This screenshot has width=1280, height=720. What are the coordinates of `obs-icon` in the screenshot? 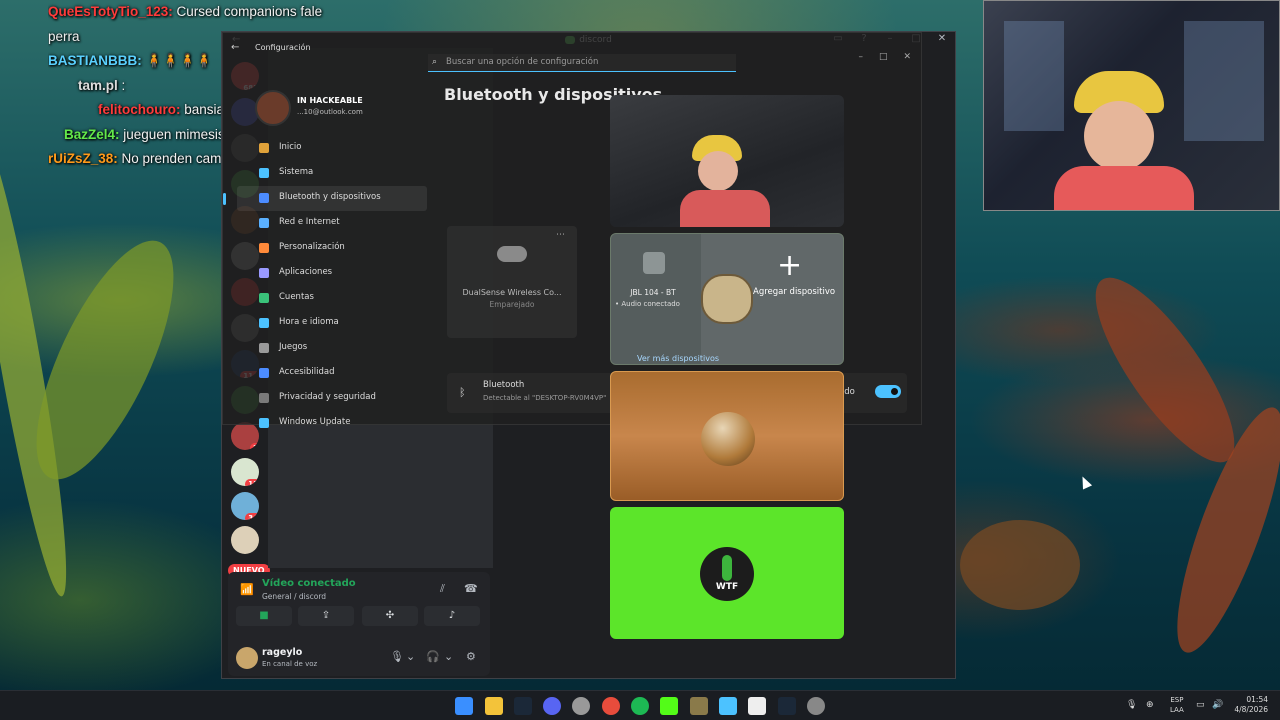 It's located at (581, 706).